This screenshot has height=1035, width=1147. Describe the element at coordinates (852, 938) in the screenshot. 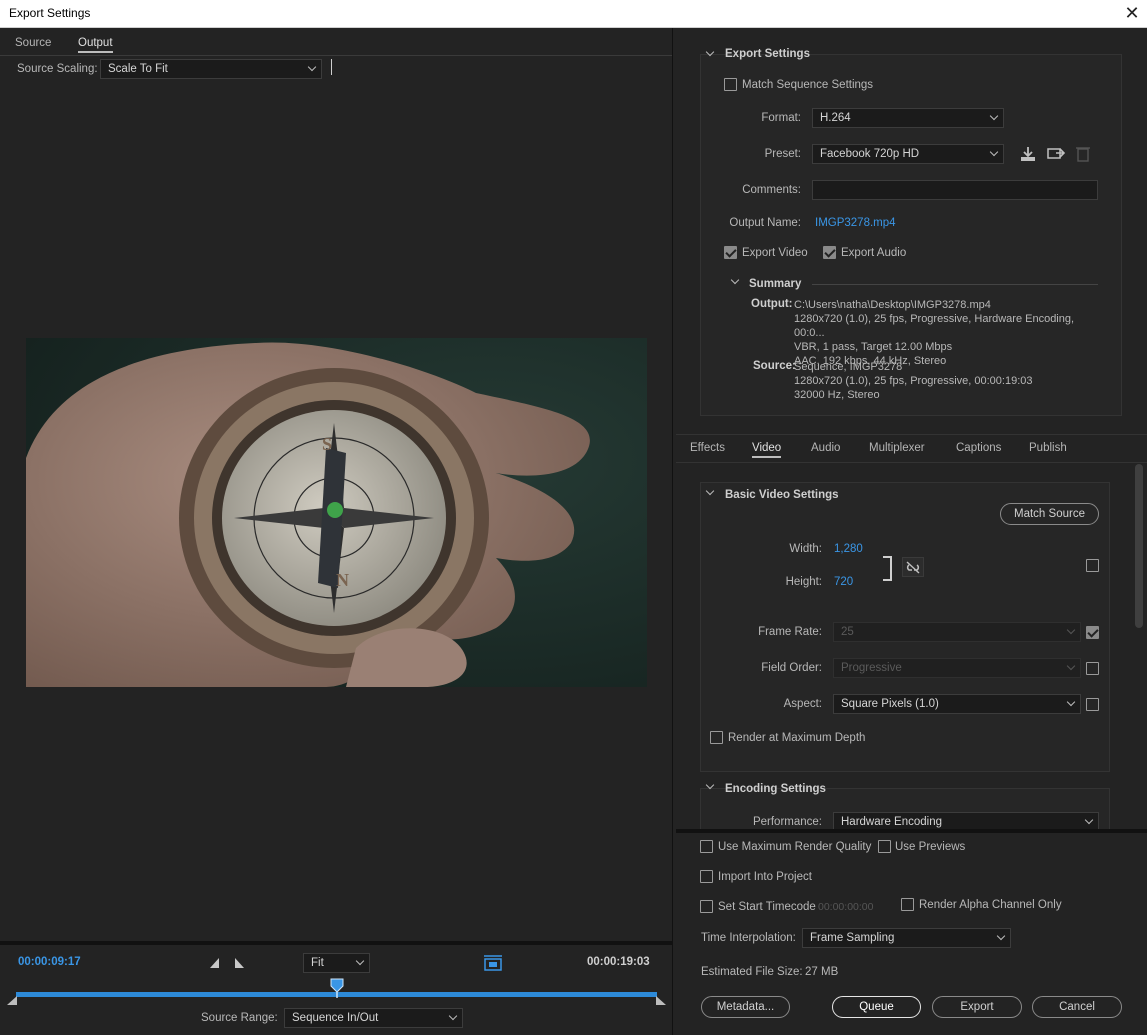

I see `time-interpolation-value: Frame Sampling` at that location.